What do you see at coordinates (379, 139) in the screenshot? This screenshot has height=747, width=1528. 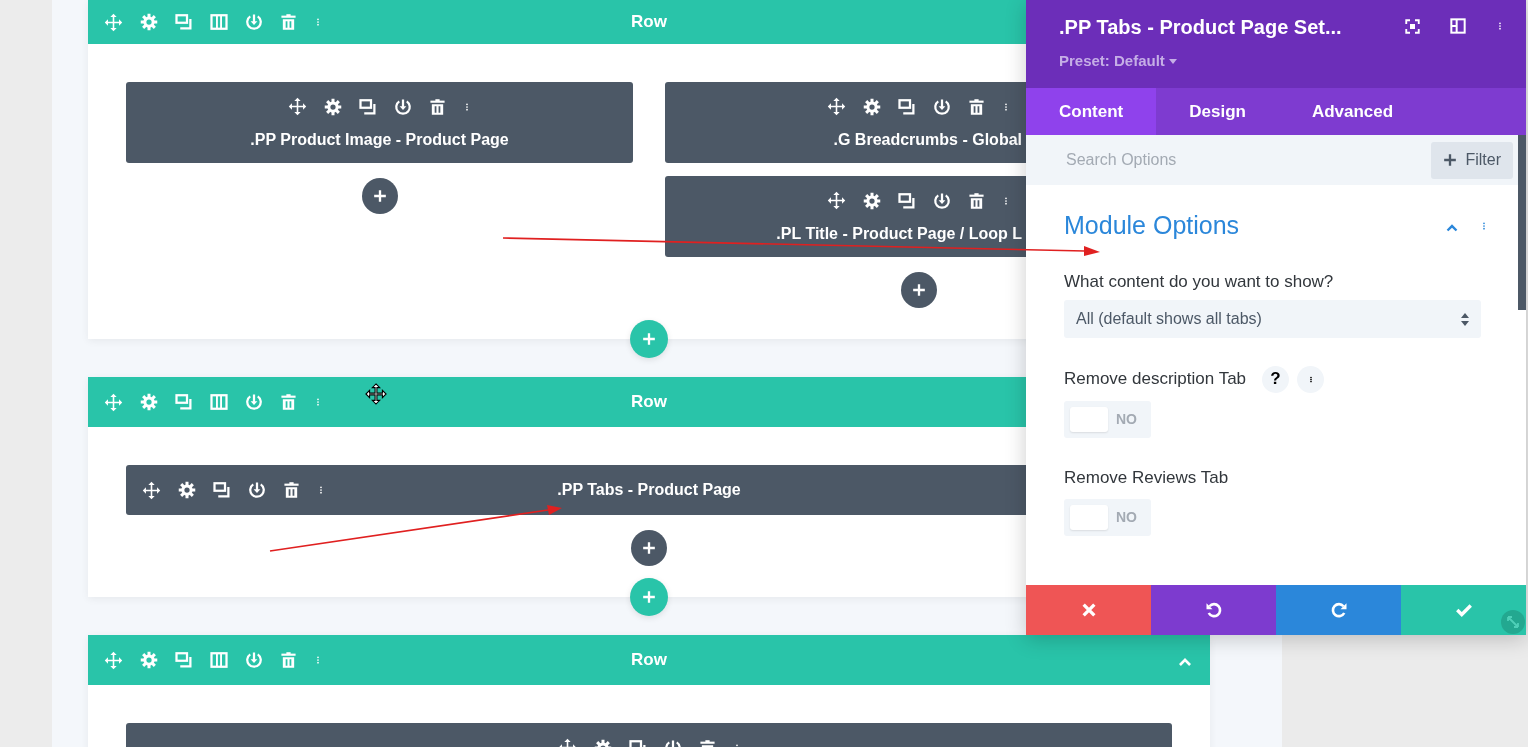 I see `module-title: .PP Product Image - Product Page` at bounding box center [379, 139].